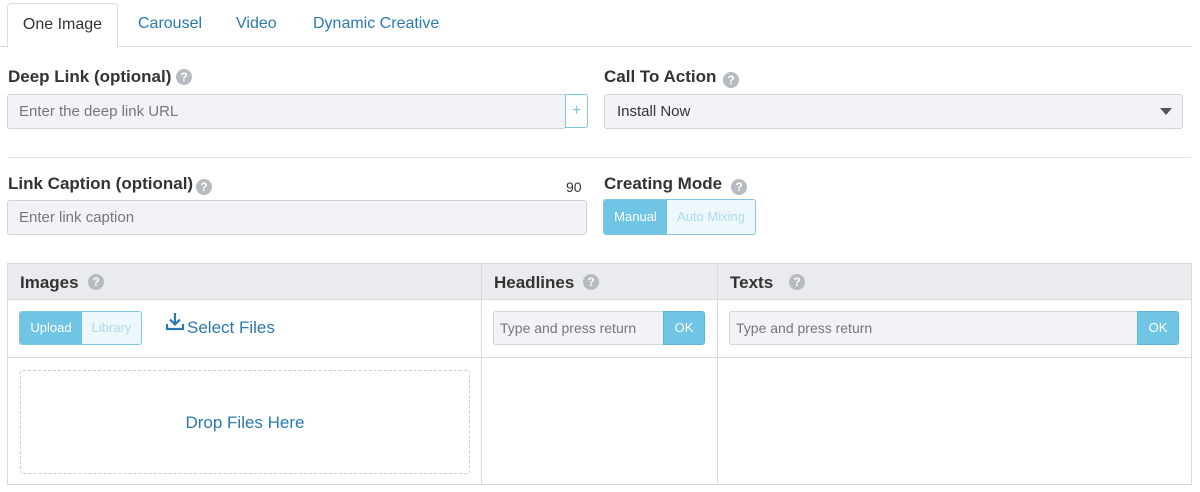  Describe the element at coordinates (111, 328) in the screenshot. I see `library-button: Library` at that location.